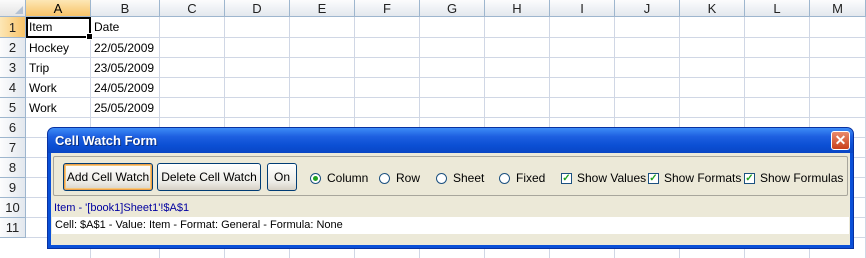 This screenshot has height=258, width=866. What do you see at coordinates (13, 48) in the screenshot?
I see `row-header-2: 2` at bounding box center [13, 48].